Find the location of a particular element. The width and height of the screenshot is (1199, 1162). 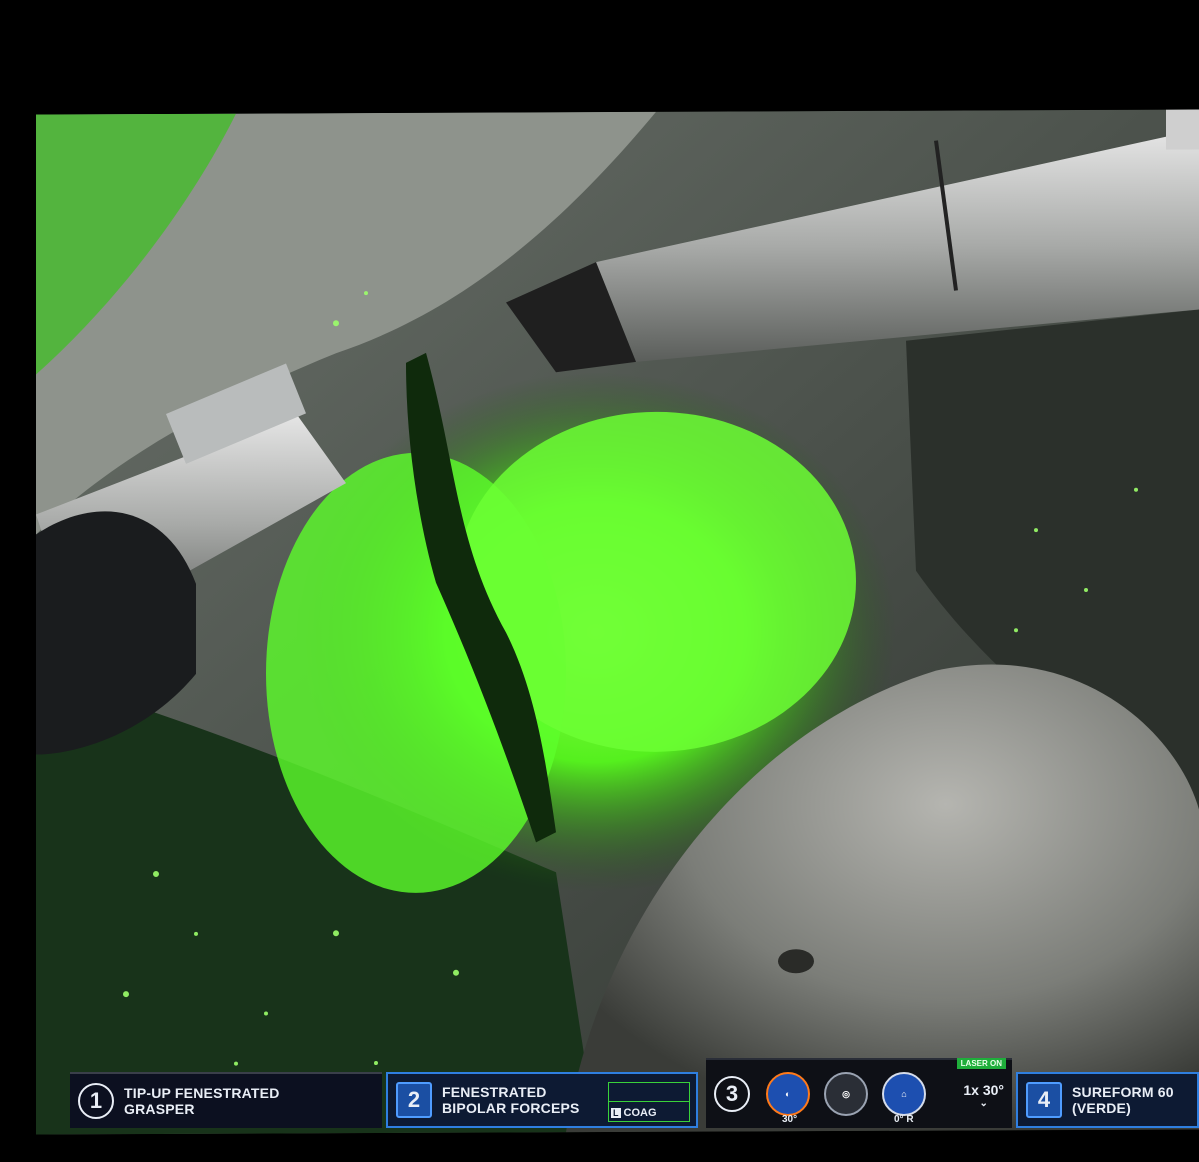

arm-3-camera-panel: 3 ◐ ◎ ⌂ 30° 0° R LASER ON 1x 30° ⌄ is located at coordinates (859, 1093).